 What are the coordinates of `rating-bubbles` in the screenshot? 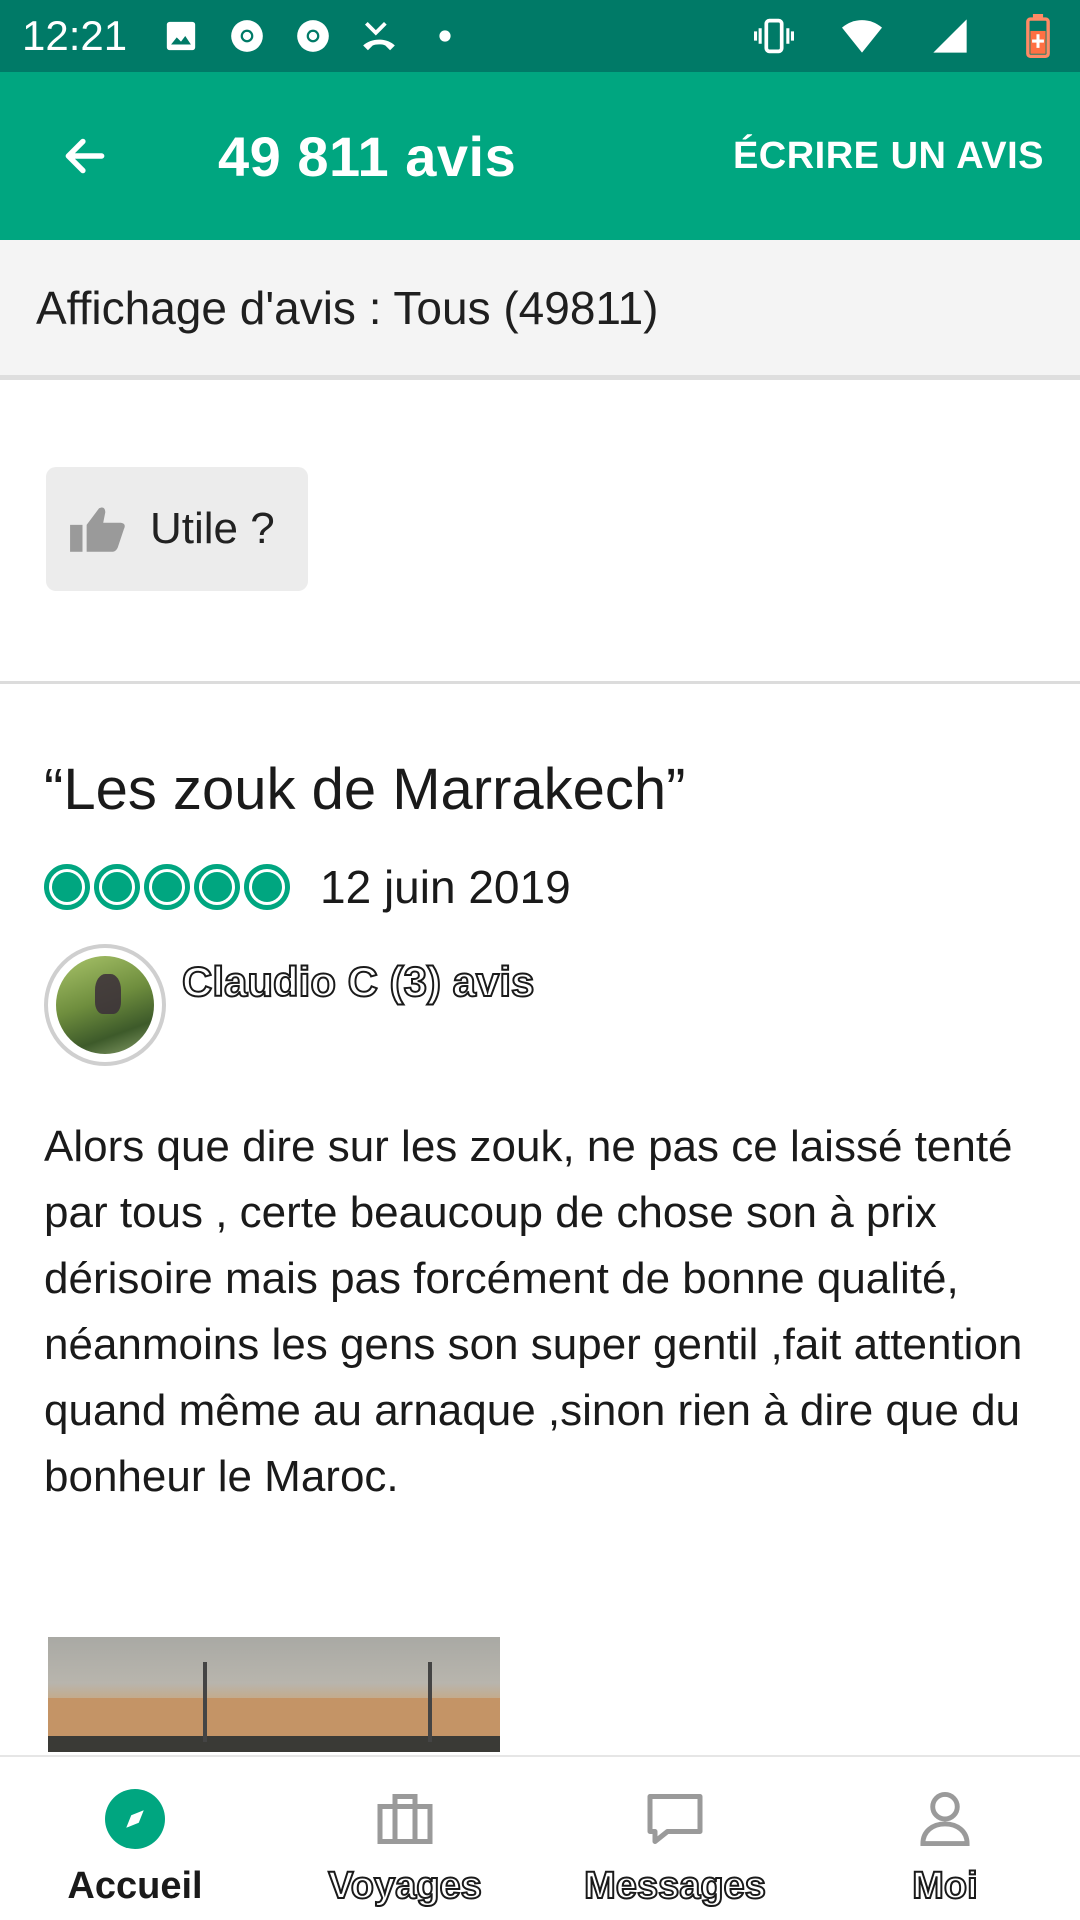 It's located at (167, 887).